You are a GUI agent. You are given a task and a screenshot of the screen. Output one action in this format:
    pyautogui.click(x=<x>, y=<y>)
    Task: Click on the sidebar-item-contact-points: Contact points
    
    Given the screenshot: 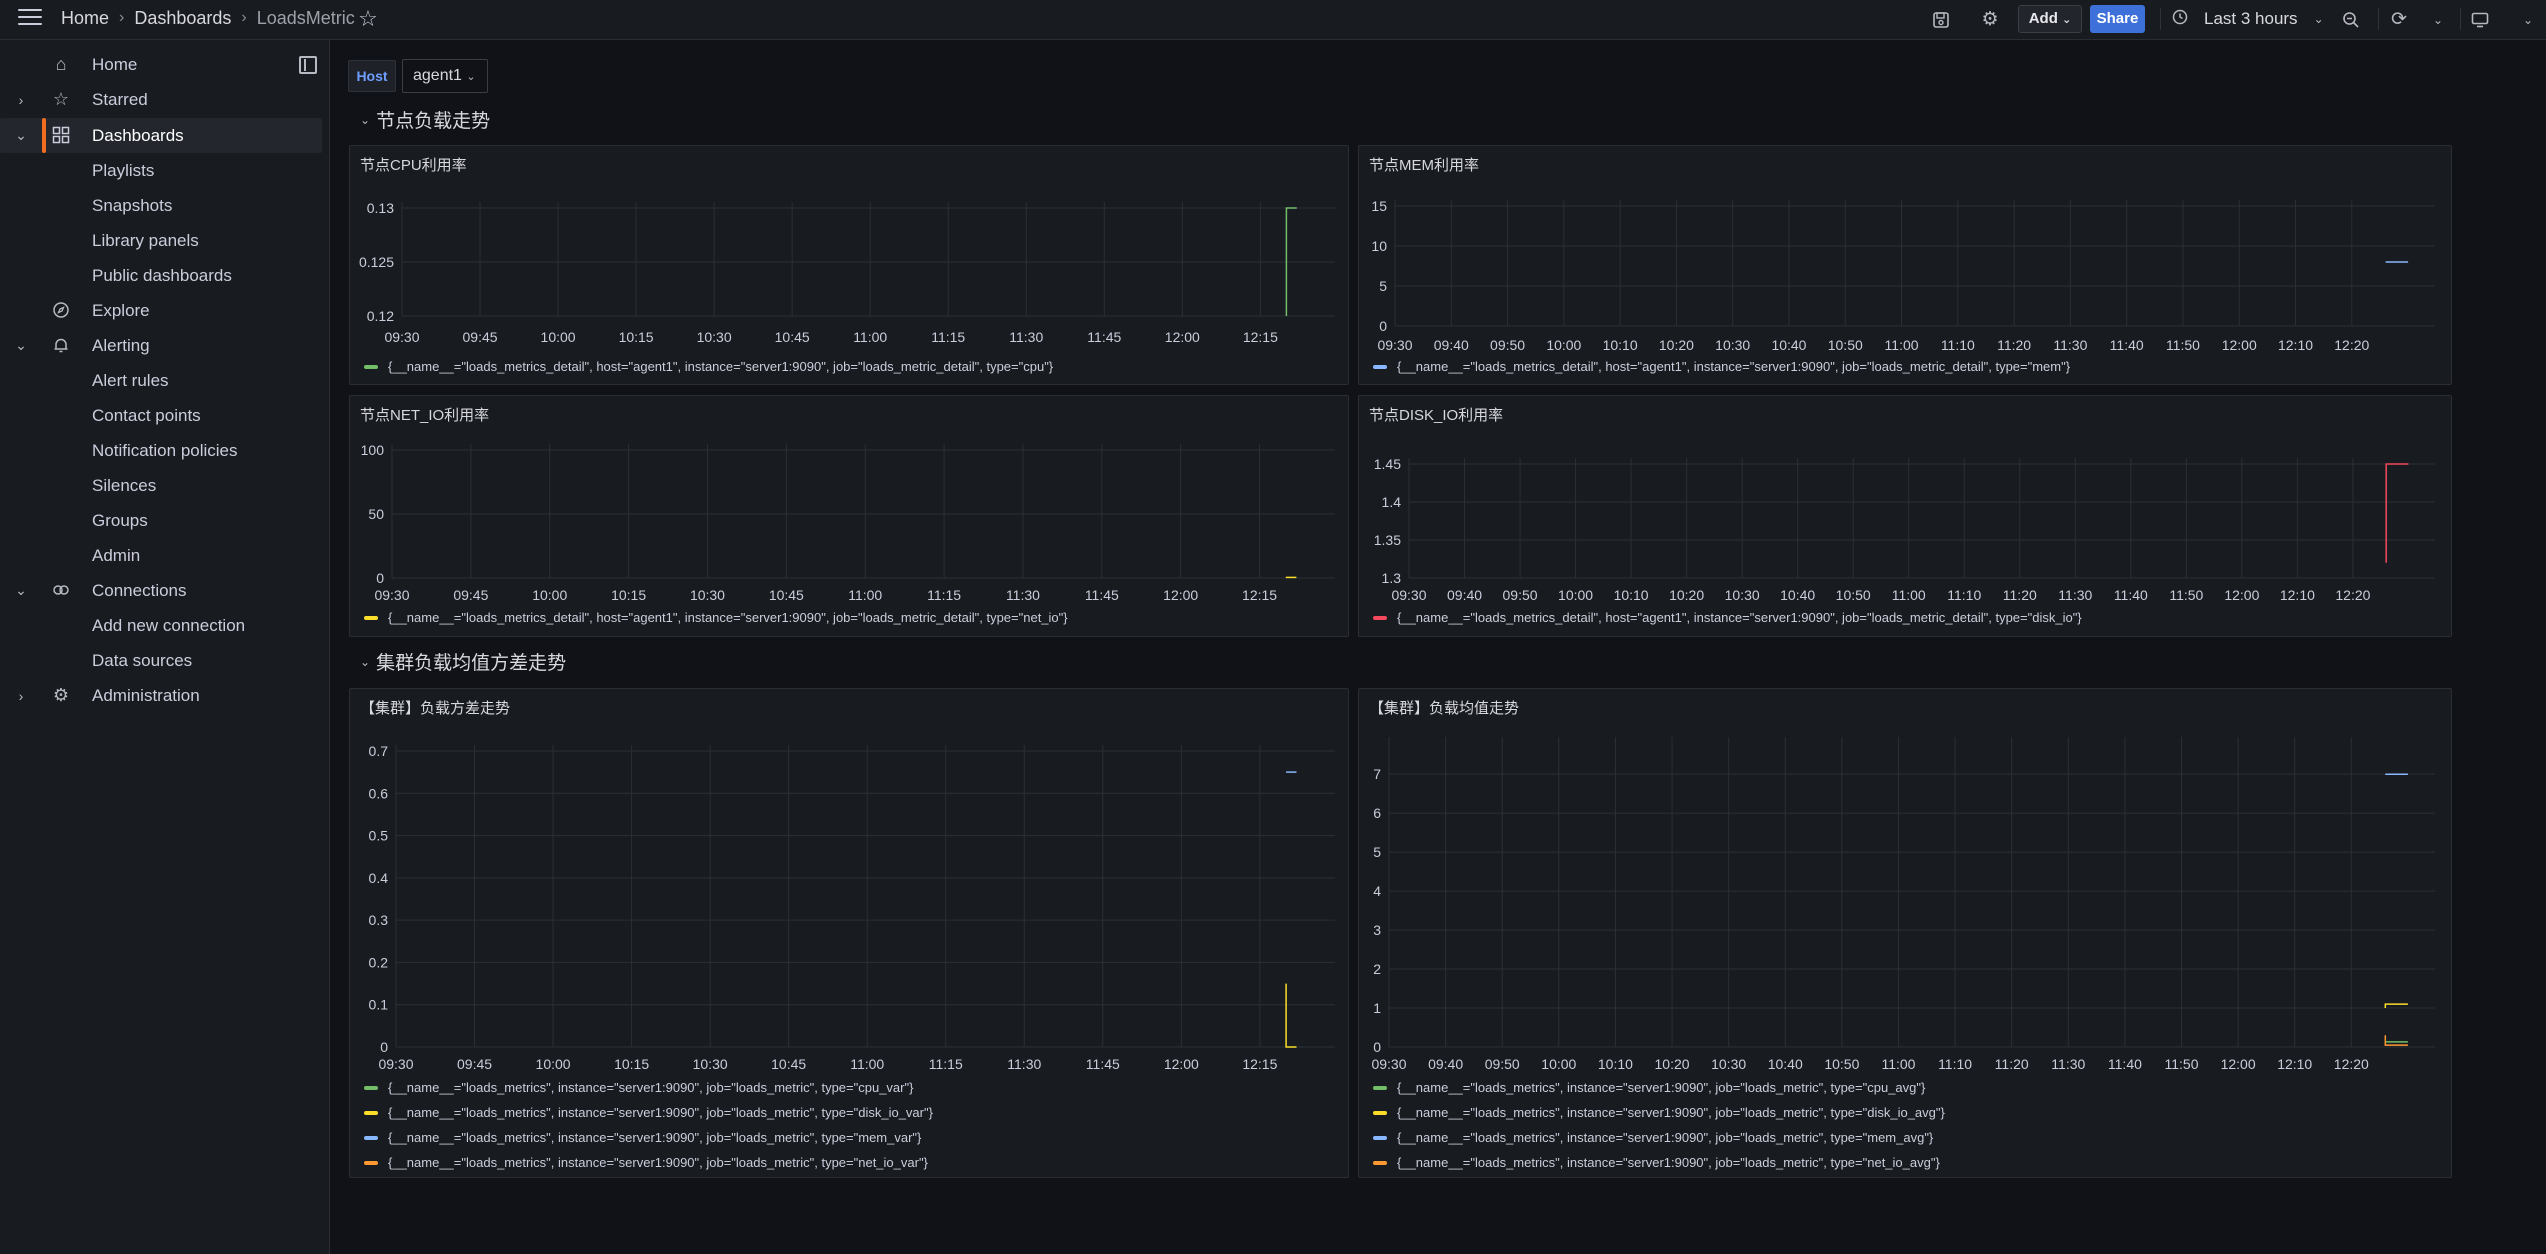 What is the action you would take?
    pyautogui.click(x=161, y=415)
    